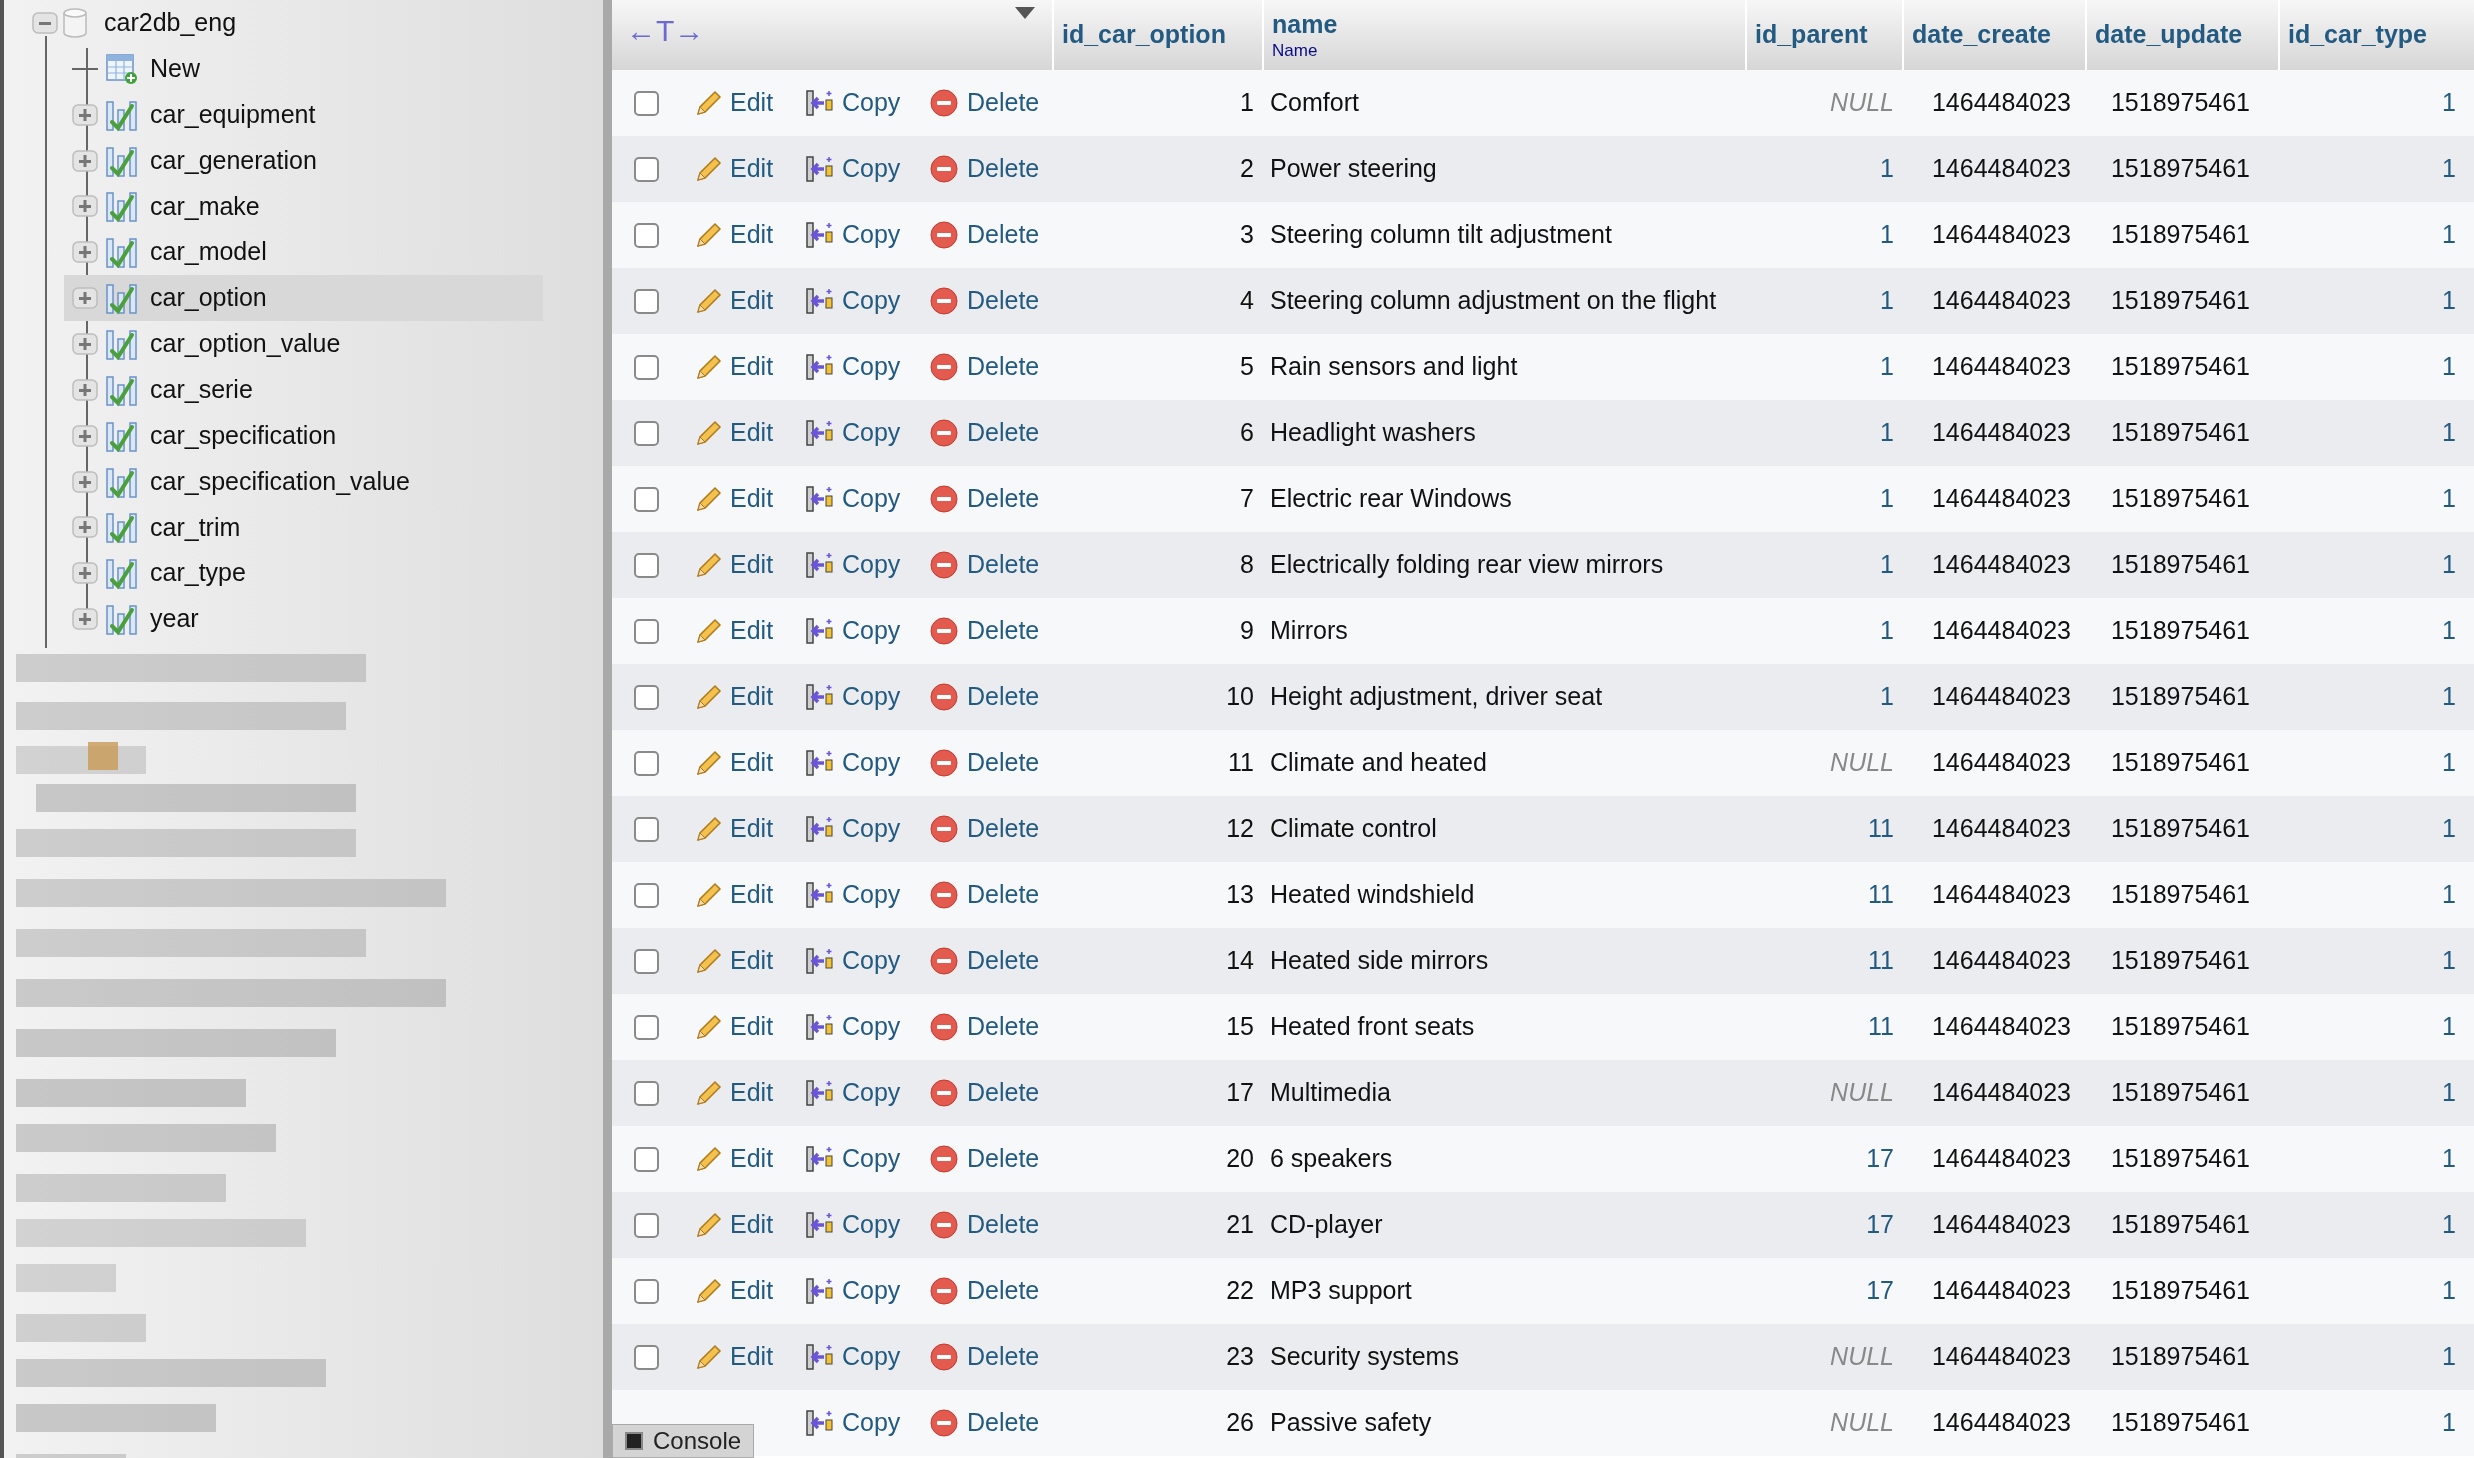  Describe the element at coordinates (208, 298) in the screenshot. I see `table-link: car_option` at that location.